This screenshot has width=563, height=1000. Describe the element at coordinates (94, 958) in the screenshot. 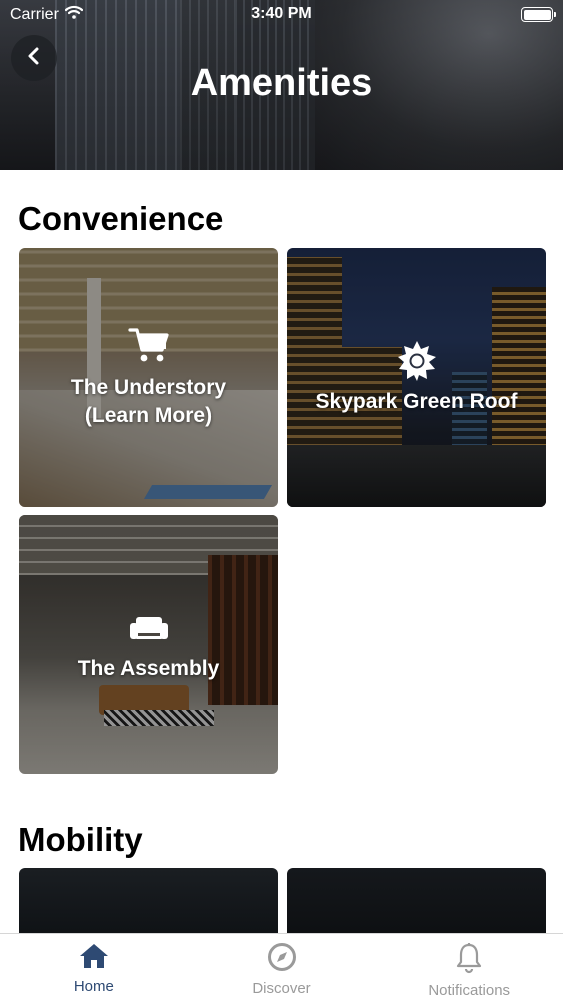

I see `home-icon` at that location.